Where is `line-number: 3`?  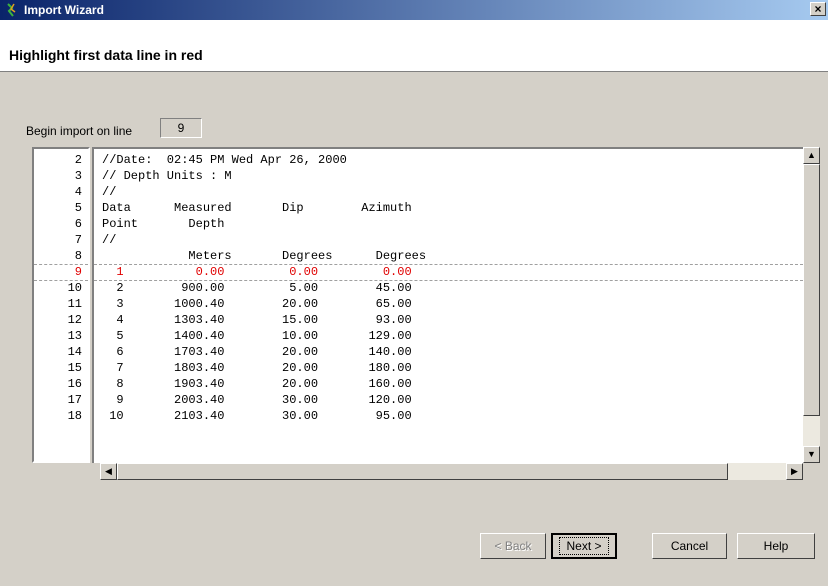
line-number: 3 is located at coordinates (61, 176).